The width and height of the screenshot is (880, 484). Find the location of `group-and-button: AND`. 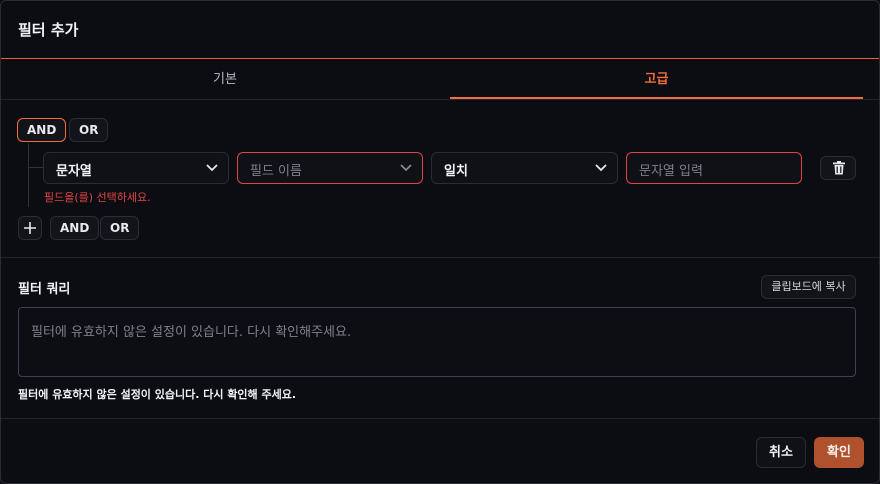

group-and-button: AND is located at coordinates (42, 130).